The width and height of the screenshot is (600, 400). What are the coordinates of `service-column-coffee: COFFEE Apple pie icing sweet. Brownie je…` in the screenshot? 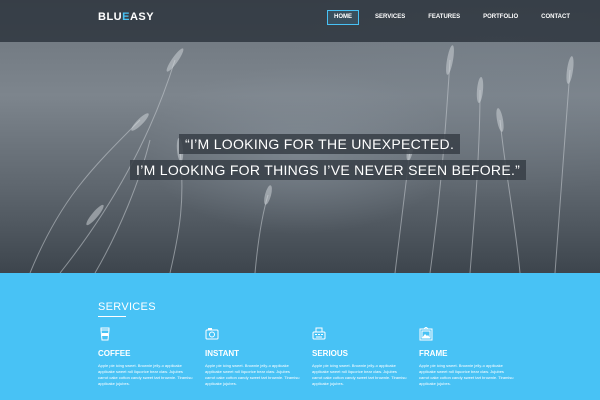 It's located at (146, 357).